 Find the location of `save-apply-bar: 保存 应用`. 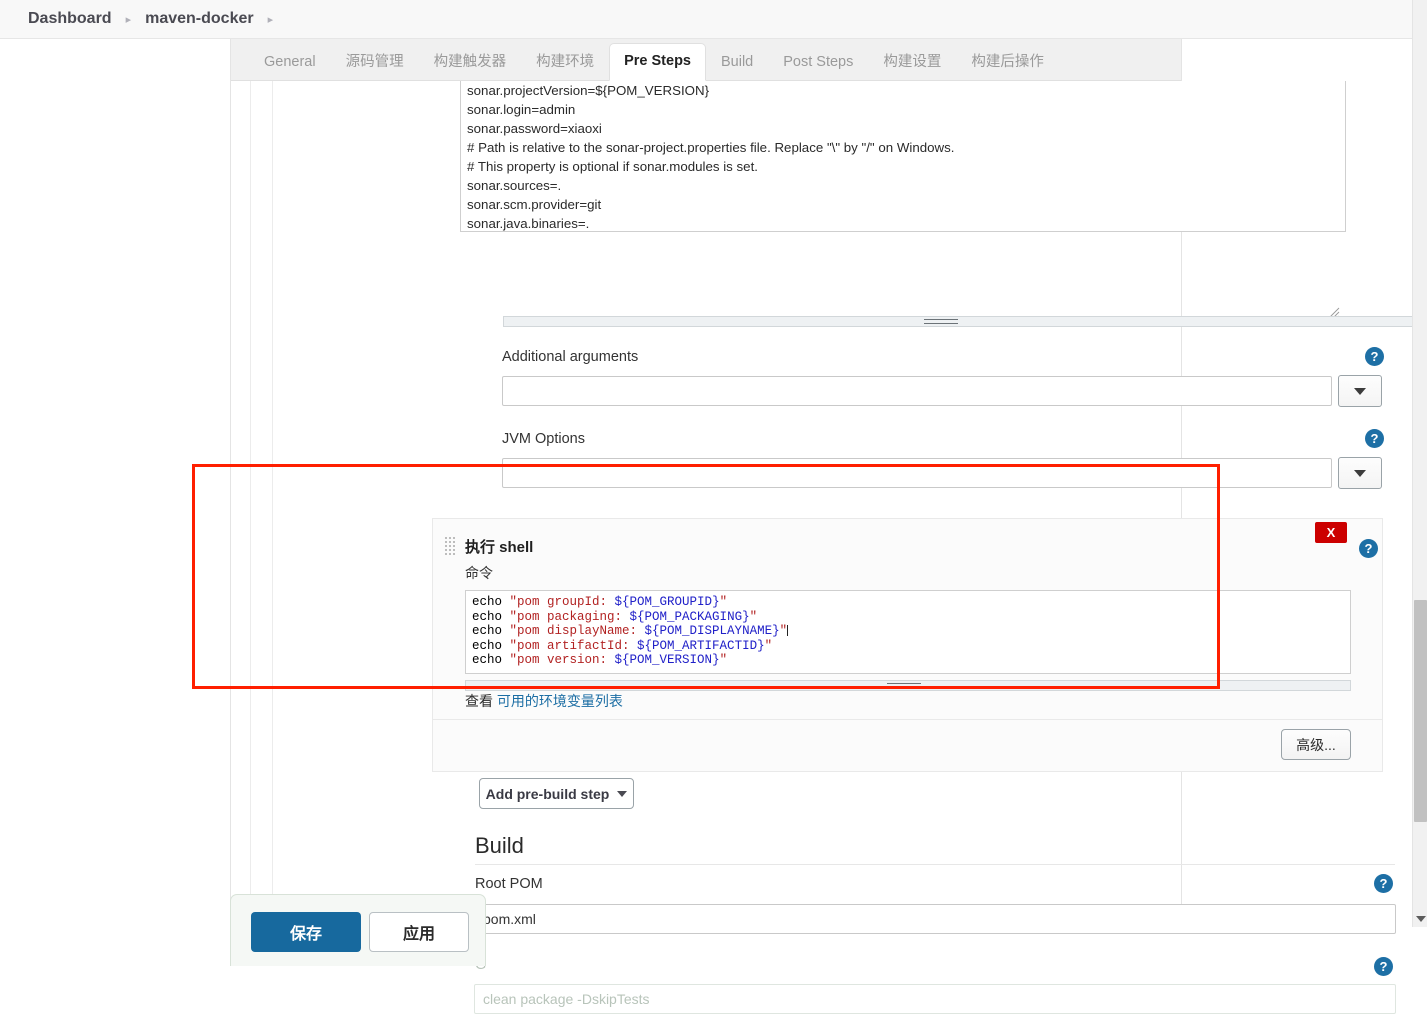

save-apply-bar: 保存 应用 is located at coordinates (358, 930).